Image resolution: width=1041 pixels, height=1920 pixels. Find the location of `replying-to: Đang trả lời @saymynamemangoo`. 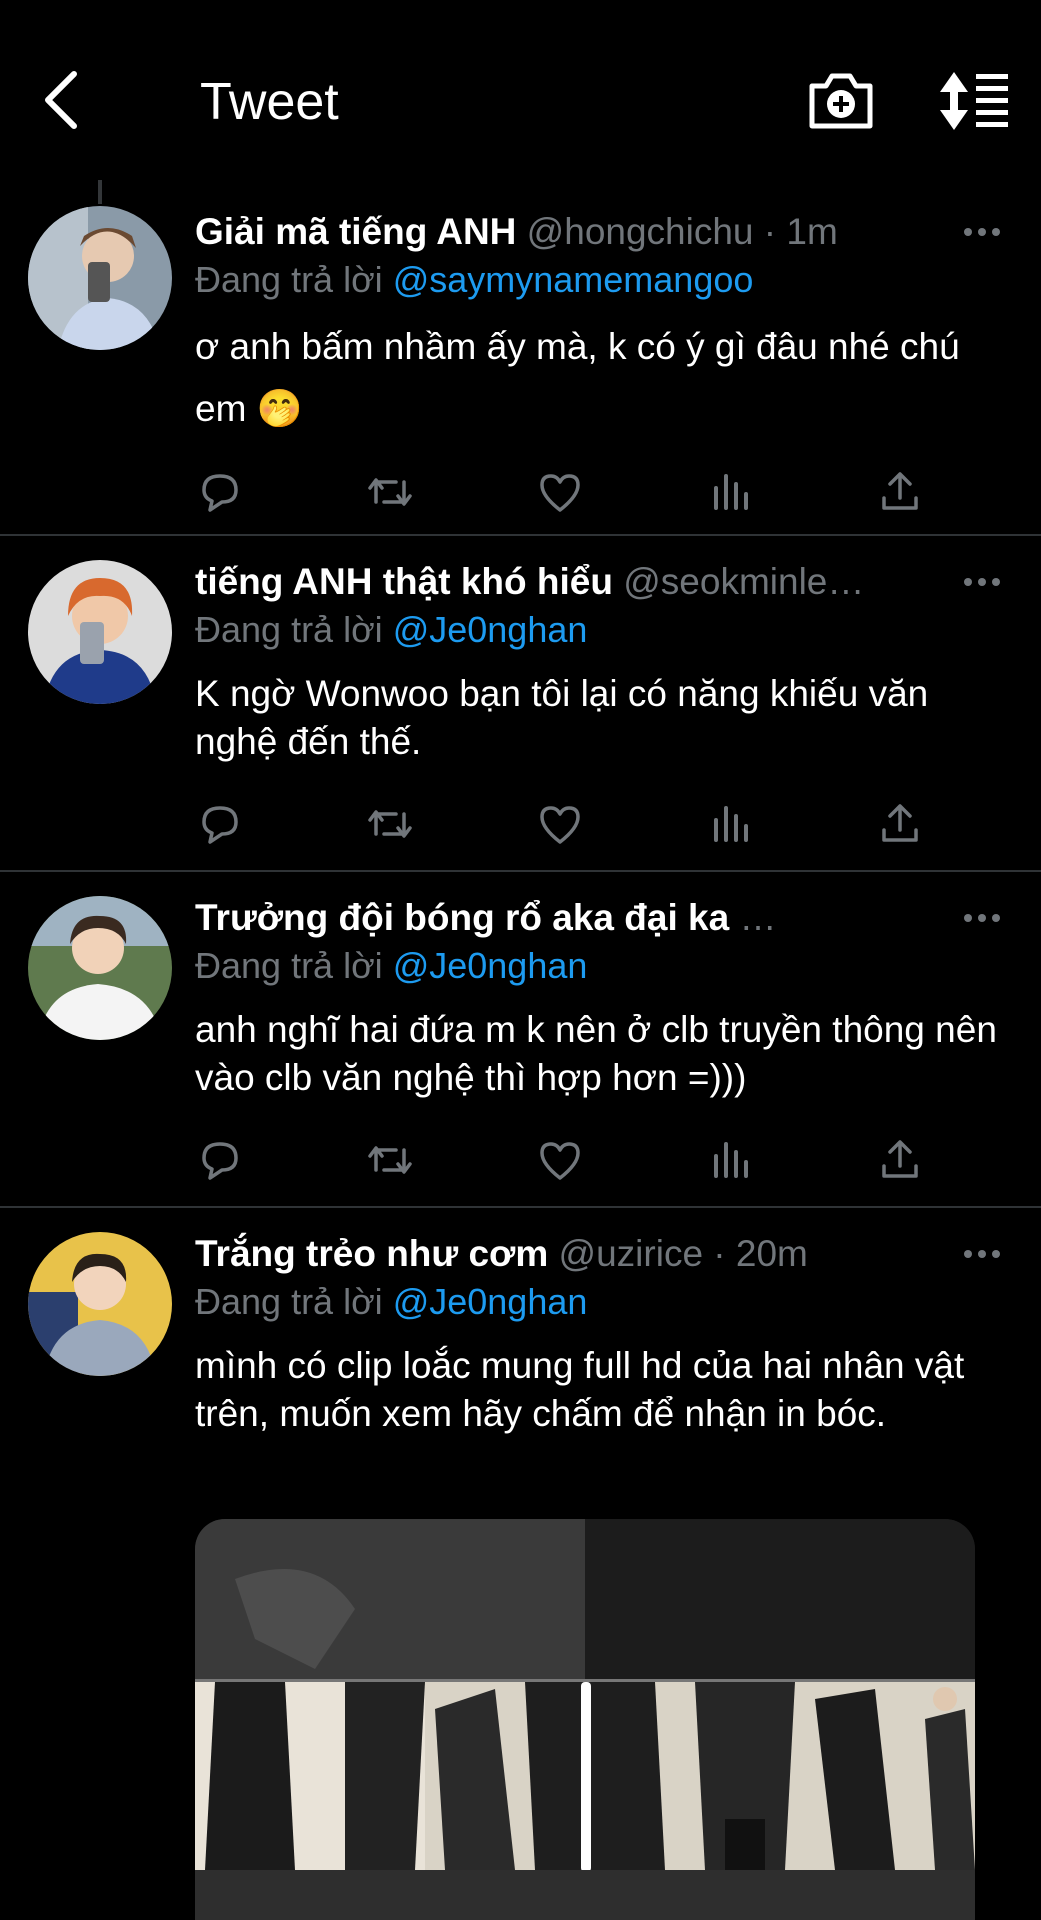

replying-to: Đang trả lời @saymynamemangoo is located at coordinates (474, 280).